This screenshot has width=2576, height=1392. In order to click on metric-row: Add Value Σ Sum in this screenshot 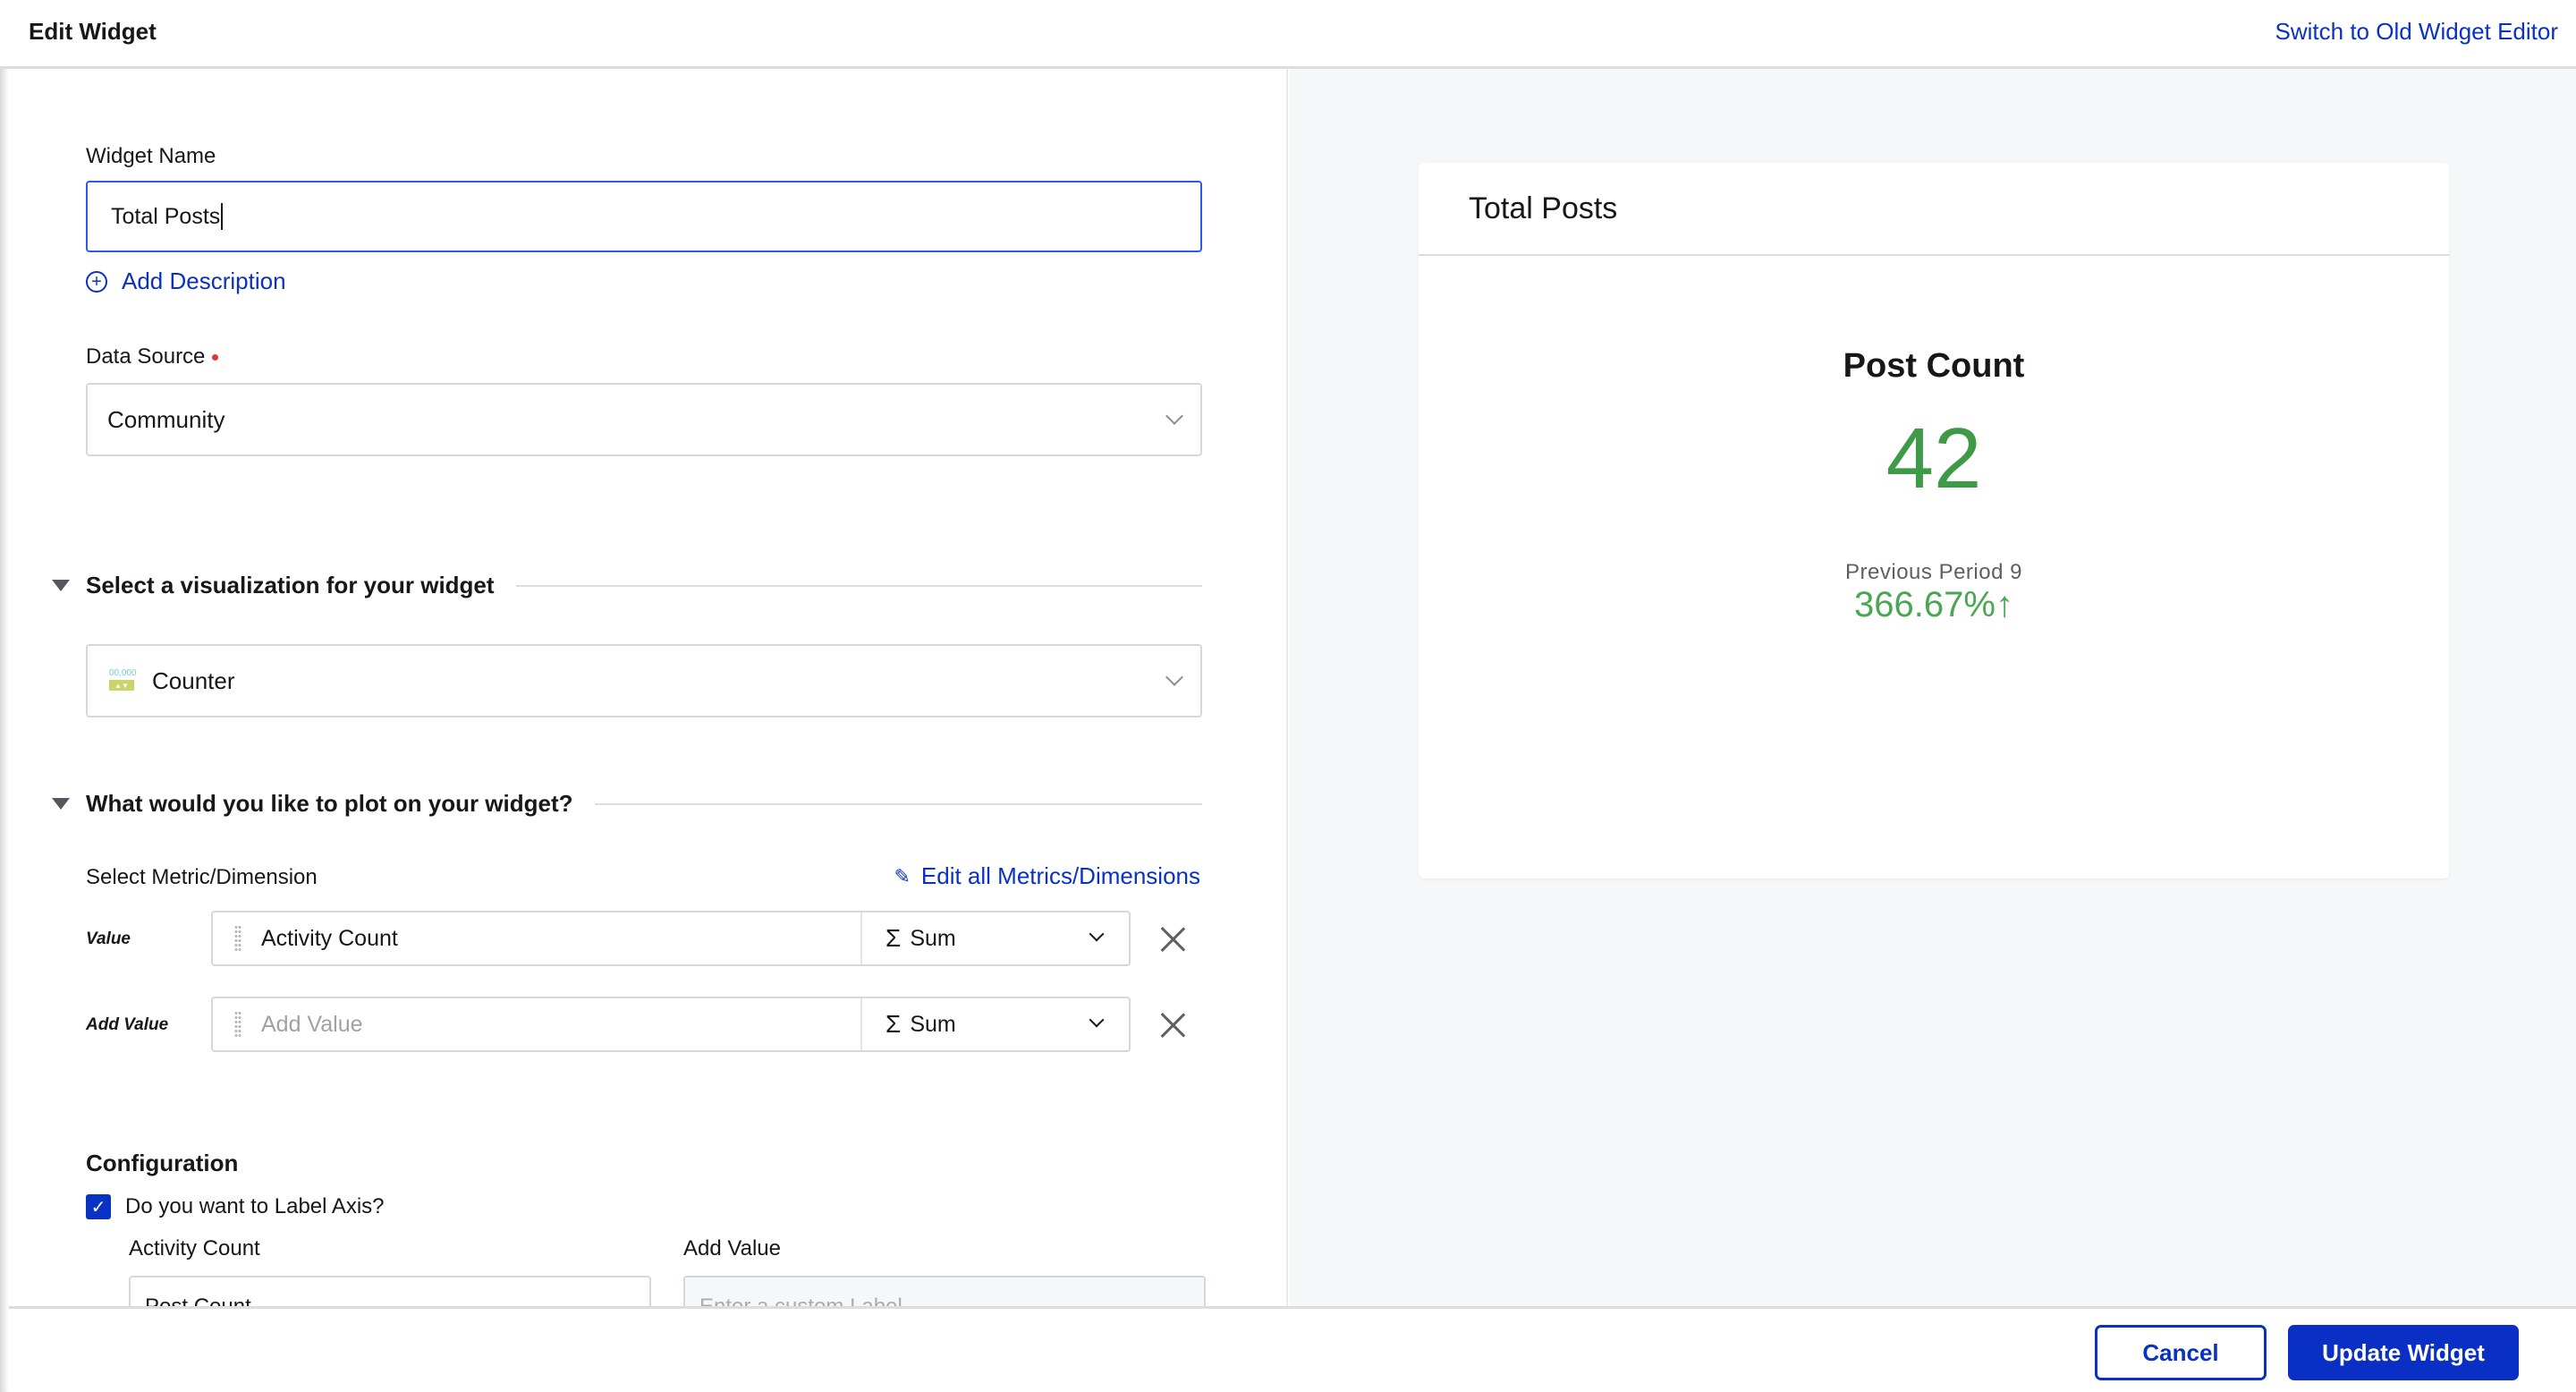, I will do `click(671, 1024)`.